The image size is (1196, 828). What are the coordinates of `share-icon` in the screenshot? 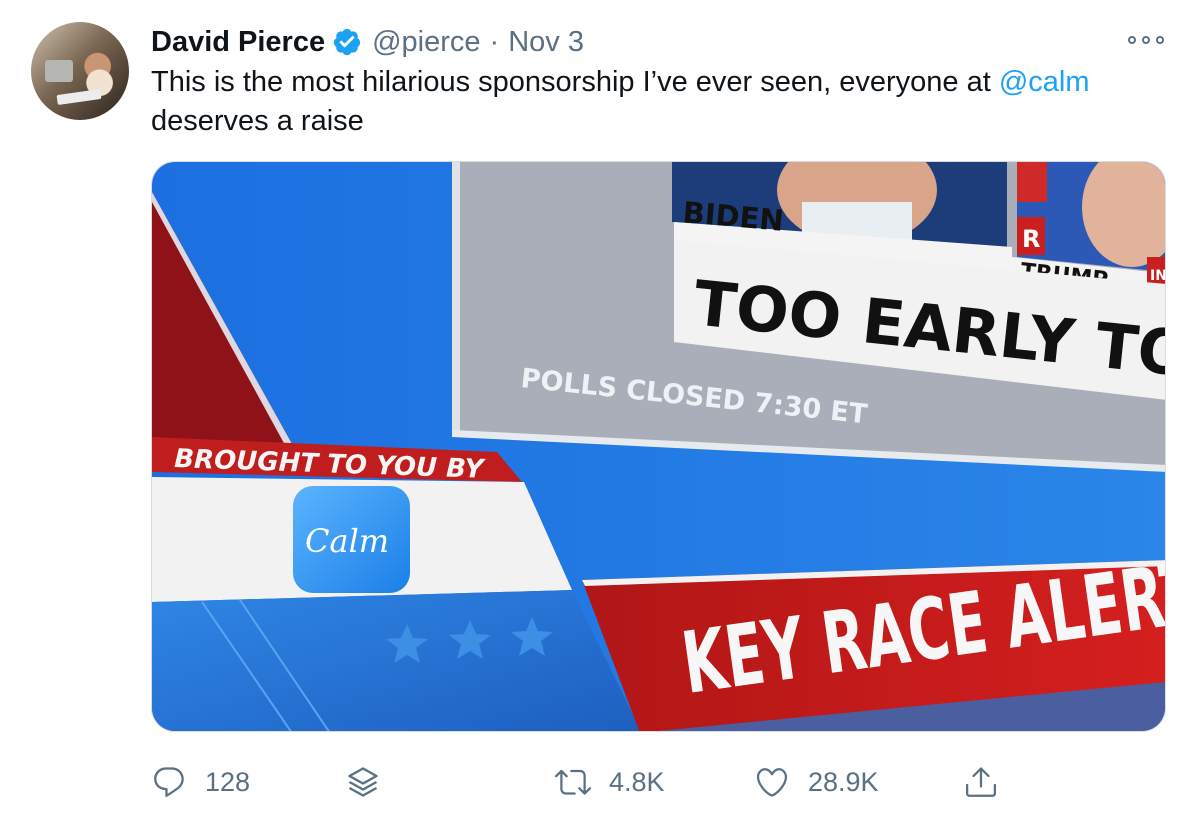 It's located at (981, 782).